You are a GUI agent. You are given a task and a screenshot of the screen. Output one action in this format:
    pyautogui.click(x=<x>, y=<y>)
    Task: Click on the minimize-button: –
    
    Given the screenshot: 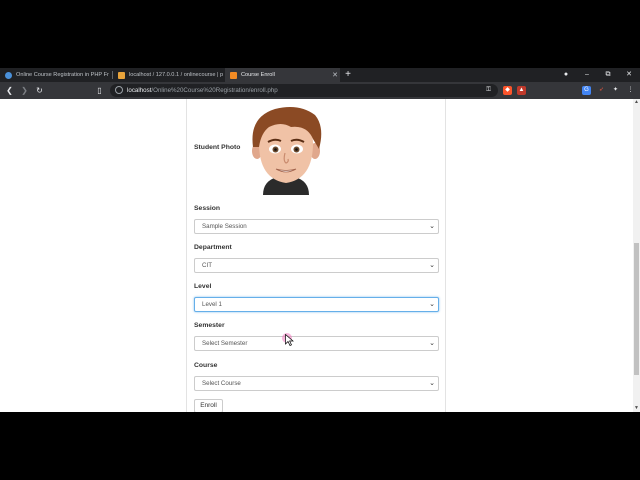 What is the action you would take?
    pyautogui.click(x=587, y=75)
    